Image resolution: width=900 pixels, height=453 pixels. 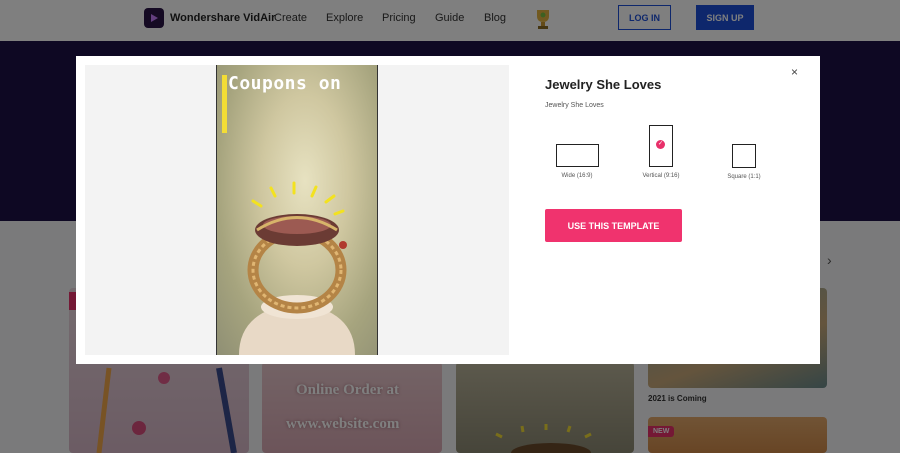 What do you see at coordinates (297, 268) in the screenshot?
I see `ring-illustration` at bounding box center [297, 268].